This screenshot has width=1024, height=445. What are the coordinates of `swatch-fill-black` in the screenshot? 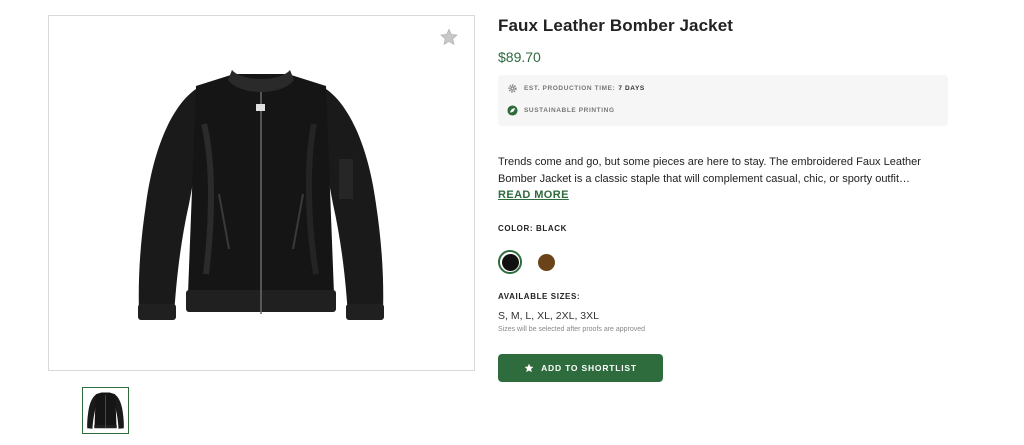 It's located at (510, 262).